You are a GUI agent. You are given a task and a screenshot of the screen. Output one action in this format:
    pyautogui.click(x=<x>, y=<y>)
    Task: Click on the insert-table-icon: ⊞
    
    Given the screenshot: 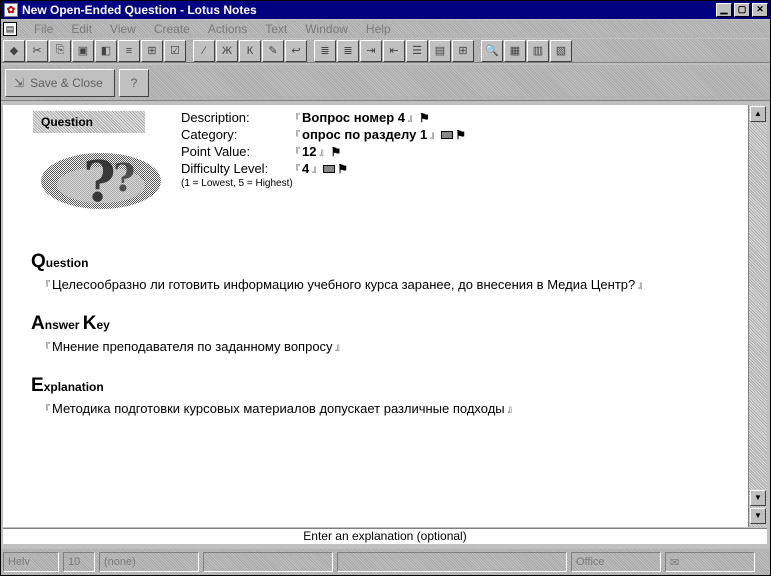 What is the action you would take?
    pyautogui.click(x=463, y=50)
    